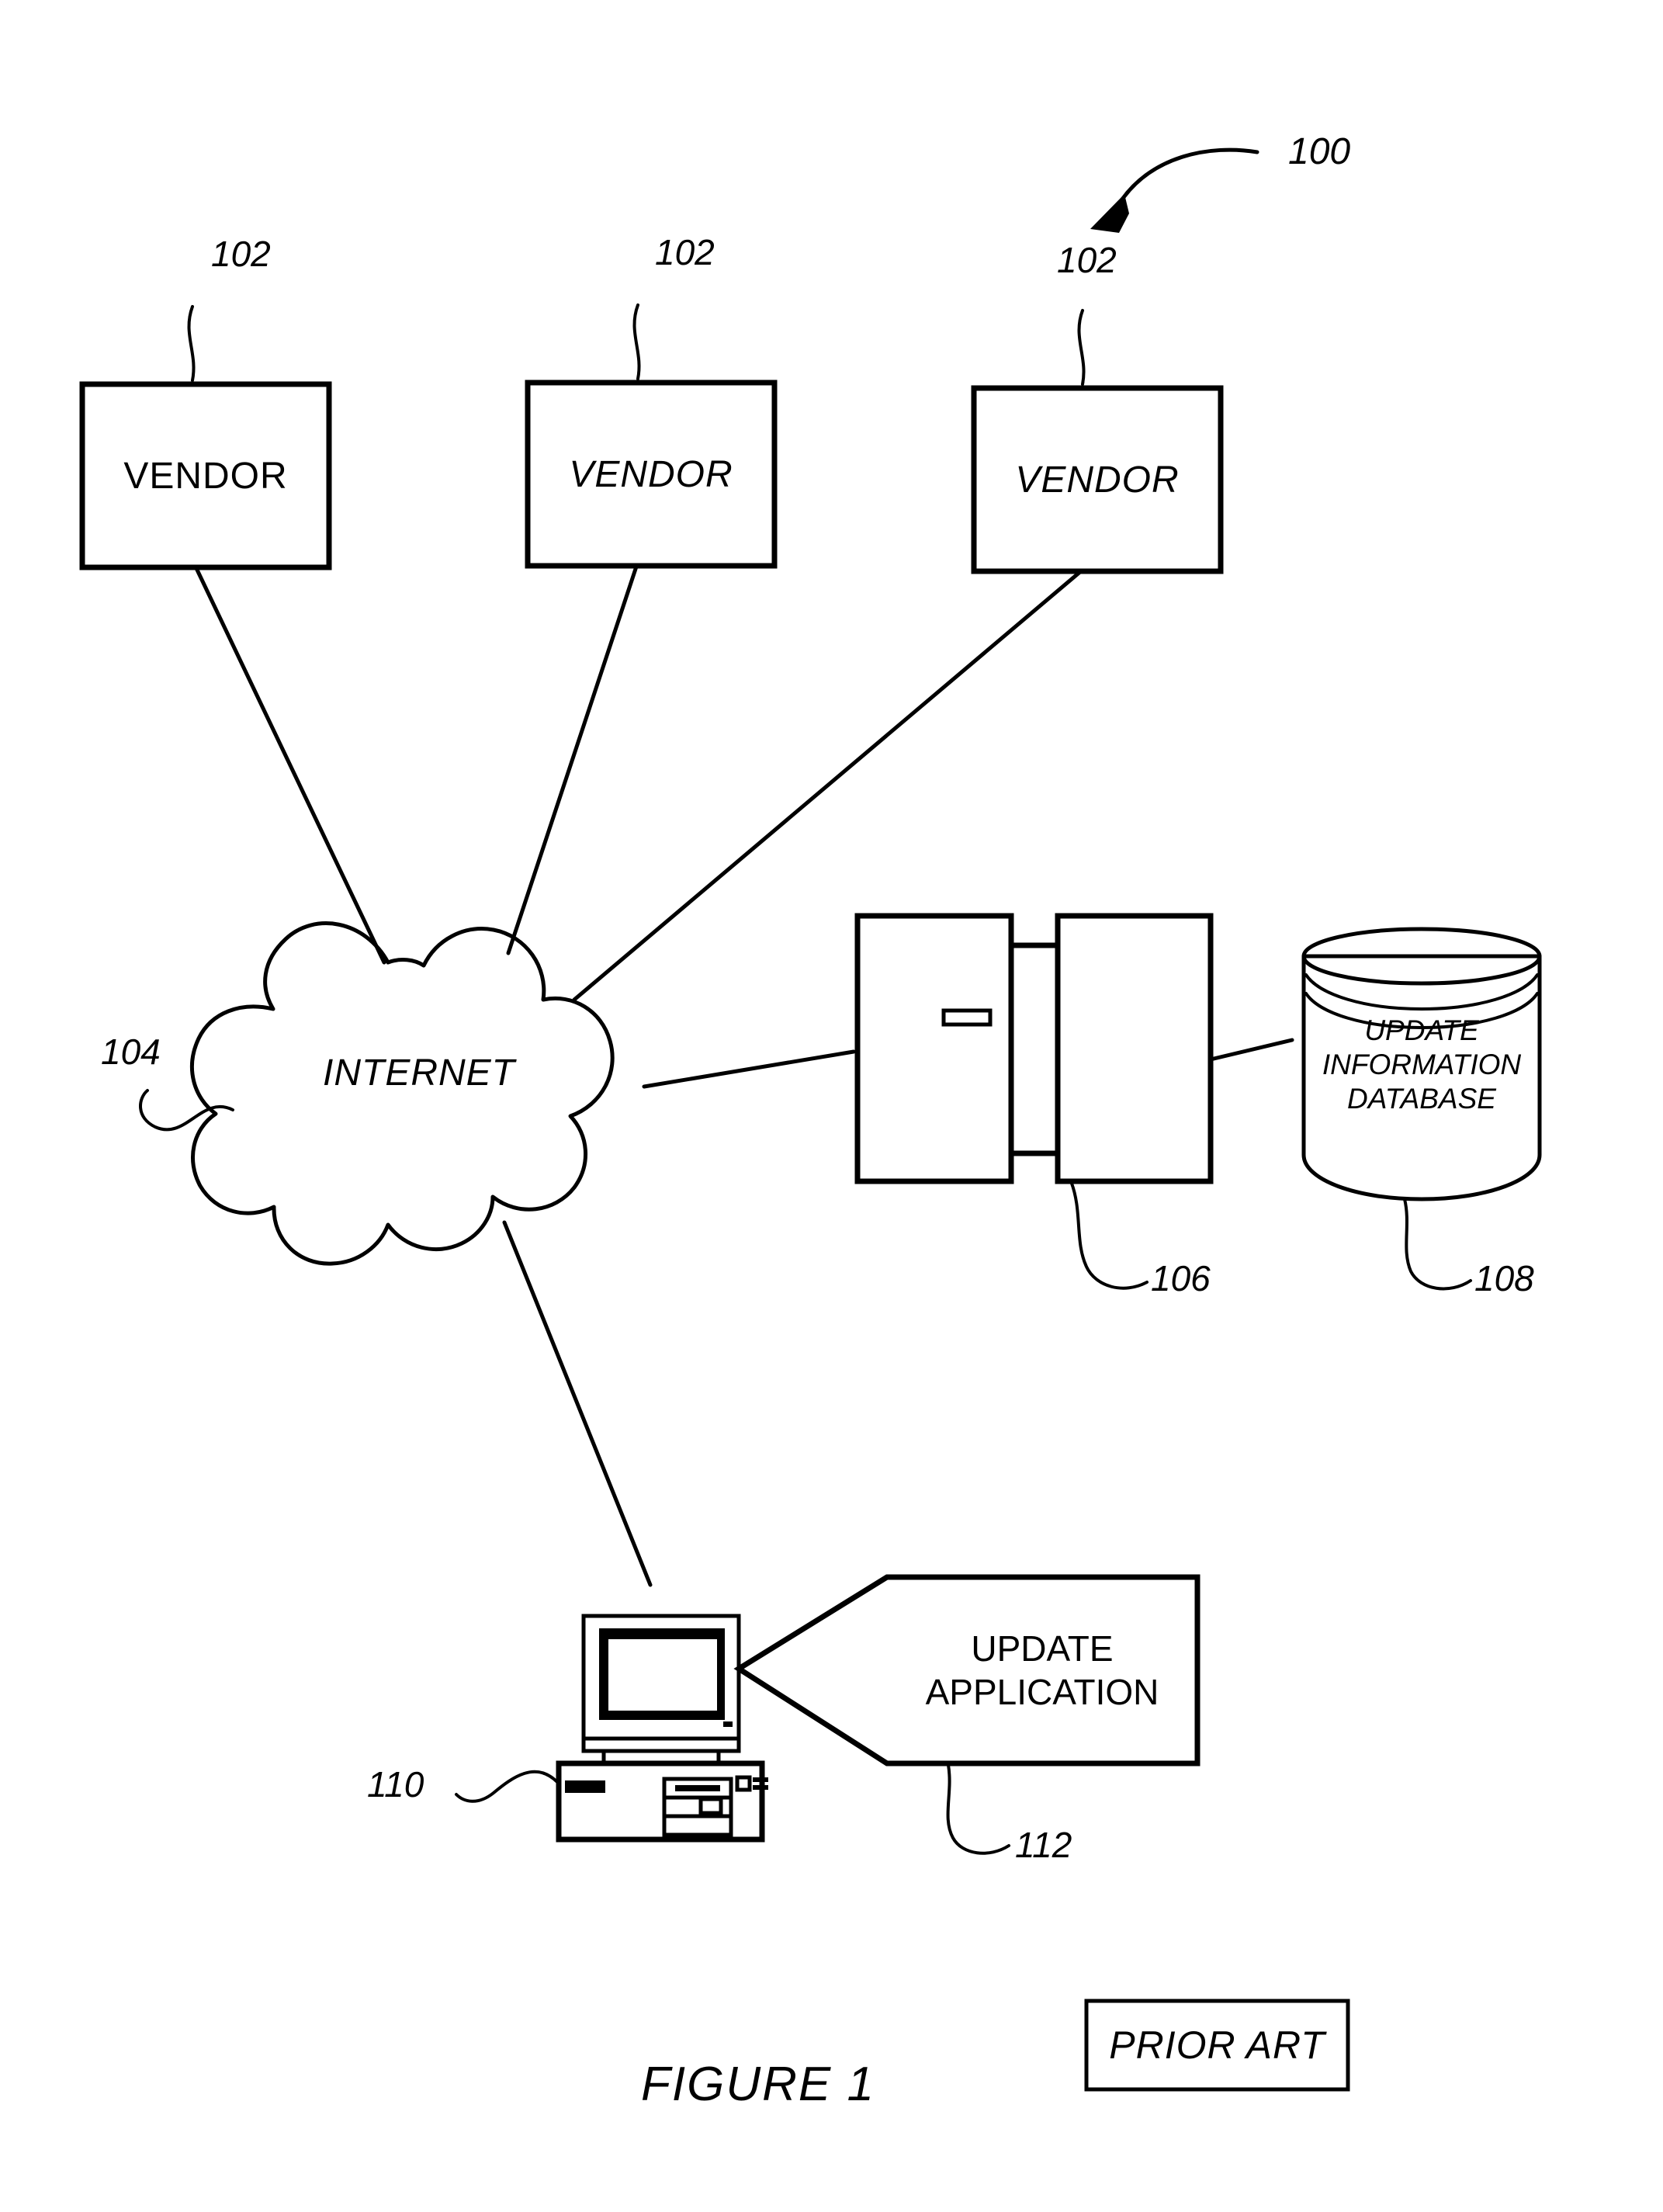 This screenshot has height=2212, width=1663. Describe the element at coordinates (1181, 1278) in the screenshot. I see `ref-number-106: 106` at that location.